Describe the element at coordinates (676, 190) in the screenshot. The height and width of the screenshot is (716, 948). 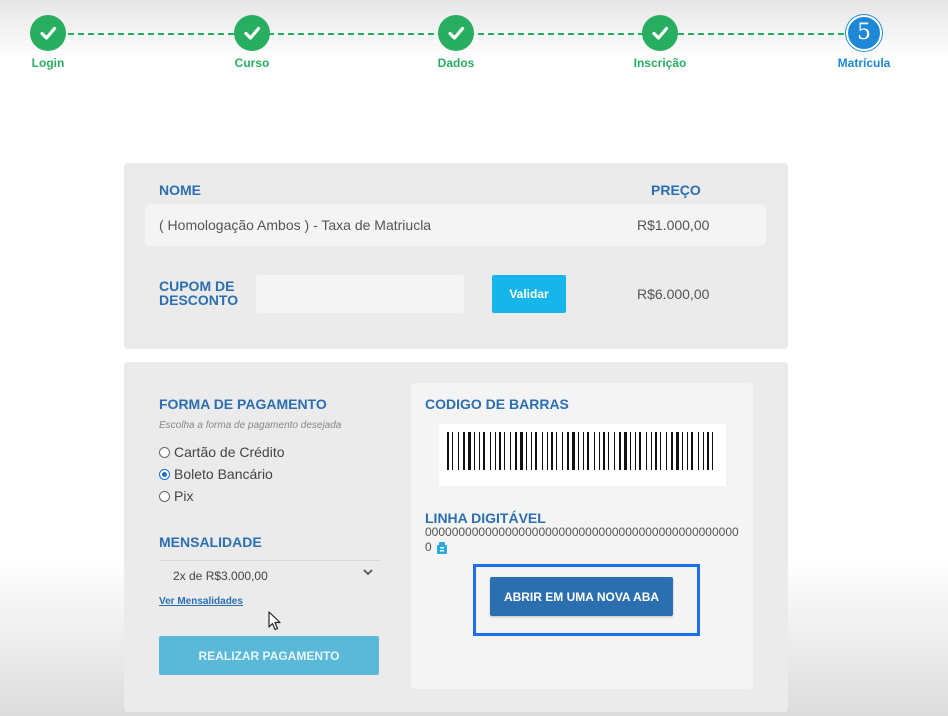
I see `price-column-header: PREÇO` at that location.